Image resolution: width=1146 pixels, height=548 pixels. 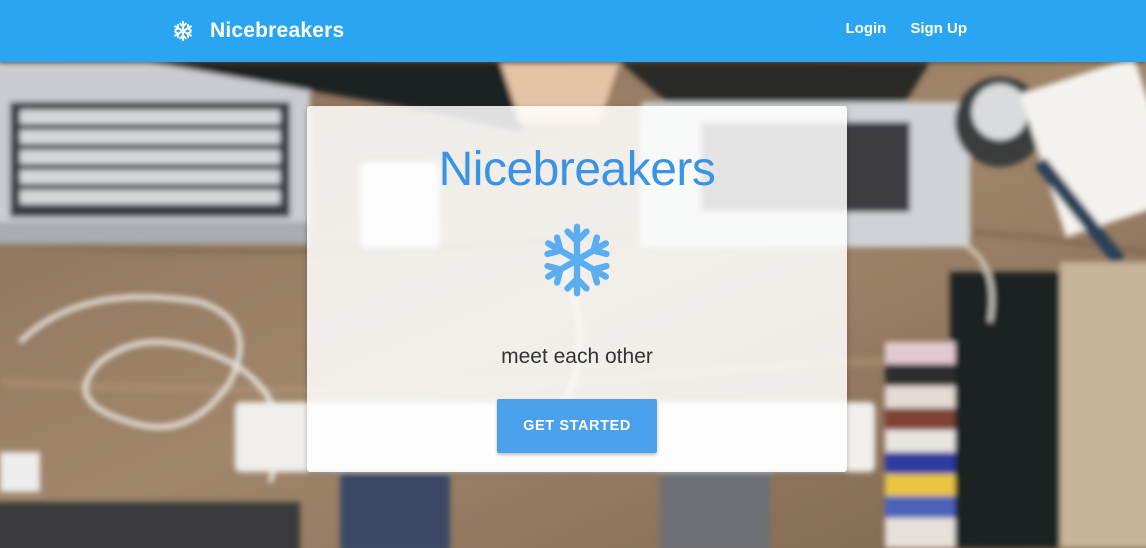 I want to click on brand-logo: Nicebreakers, so click(x=258, y=31).